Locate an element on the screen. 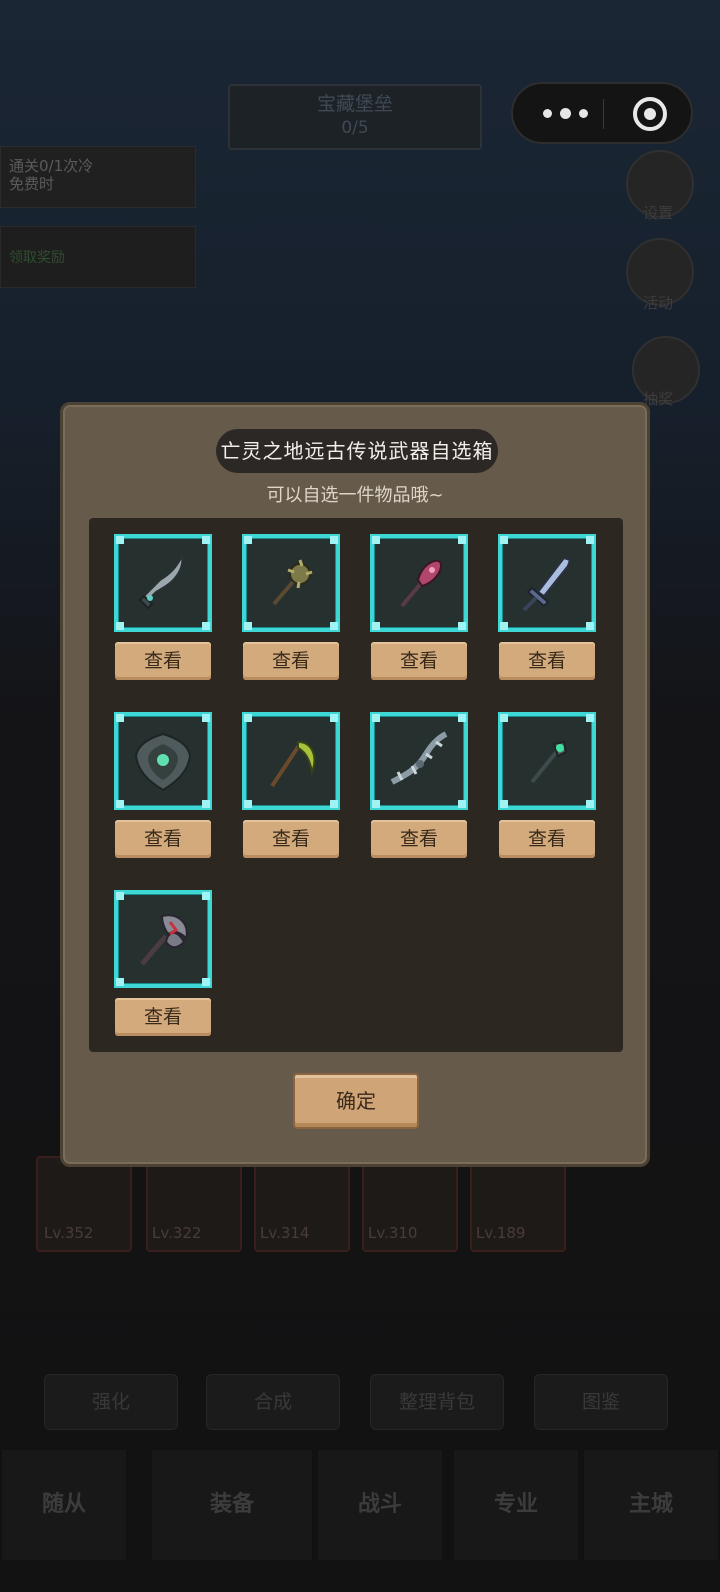 This screenshot has height=1592, width=720. bg-card-level: Lv.322 is located at coordinates (177, 1233).